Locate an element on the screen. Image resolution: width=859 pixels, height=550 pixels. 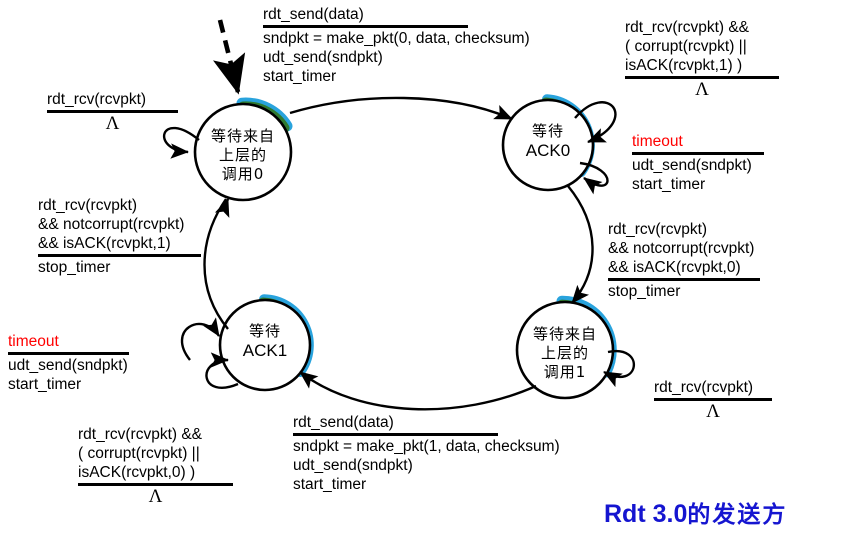
label-top-send0-divider is located at coordinates (365, 26).